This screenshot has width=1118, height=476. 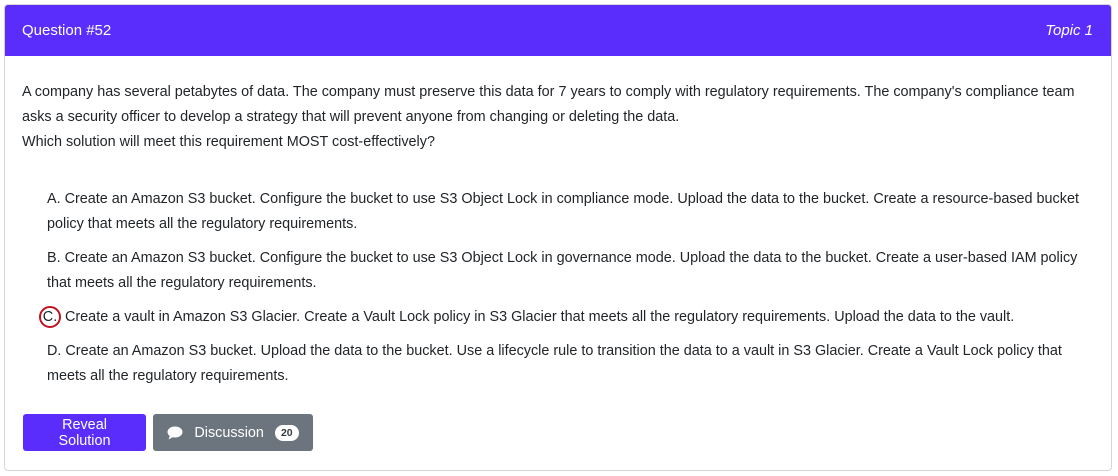 What do you see at coordinates (175, 432) in the screenshot?
I see `comment-icon` at bounding box center [175, 432].